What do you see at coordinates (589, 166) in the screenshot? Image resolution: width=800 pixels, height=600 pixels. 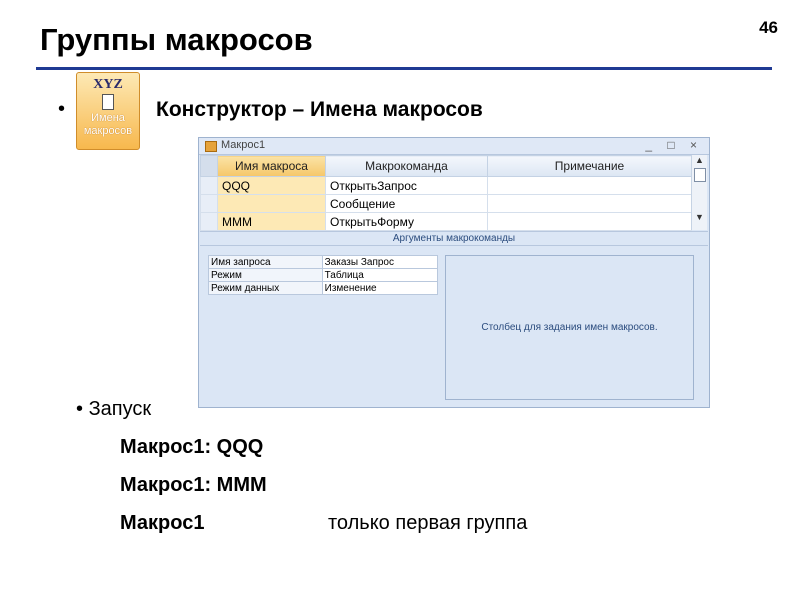 I see `column-header-note: Примечание` at bounding box center [589, 166].